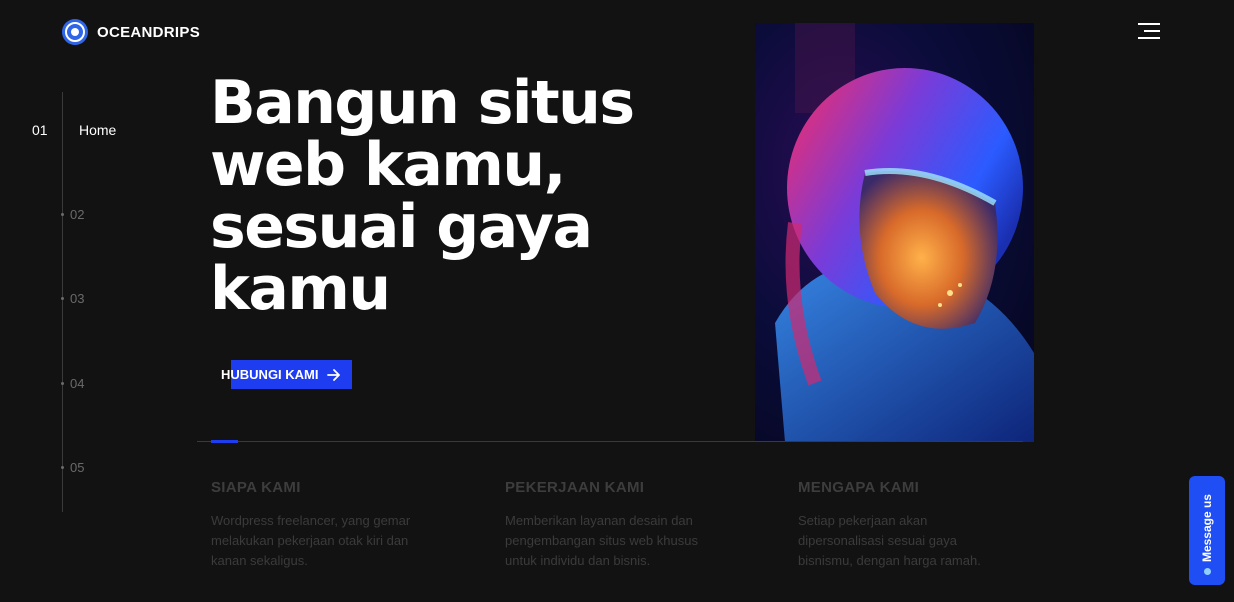 The width and height of the screenshot is (1234, 602). I want to click on message-us-label: Message us, so click(1207, 527).